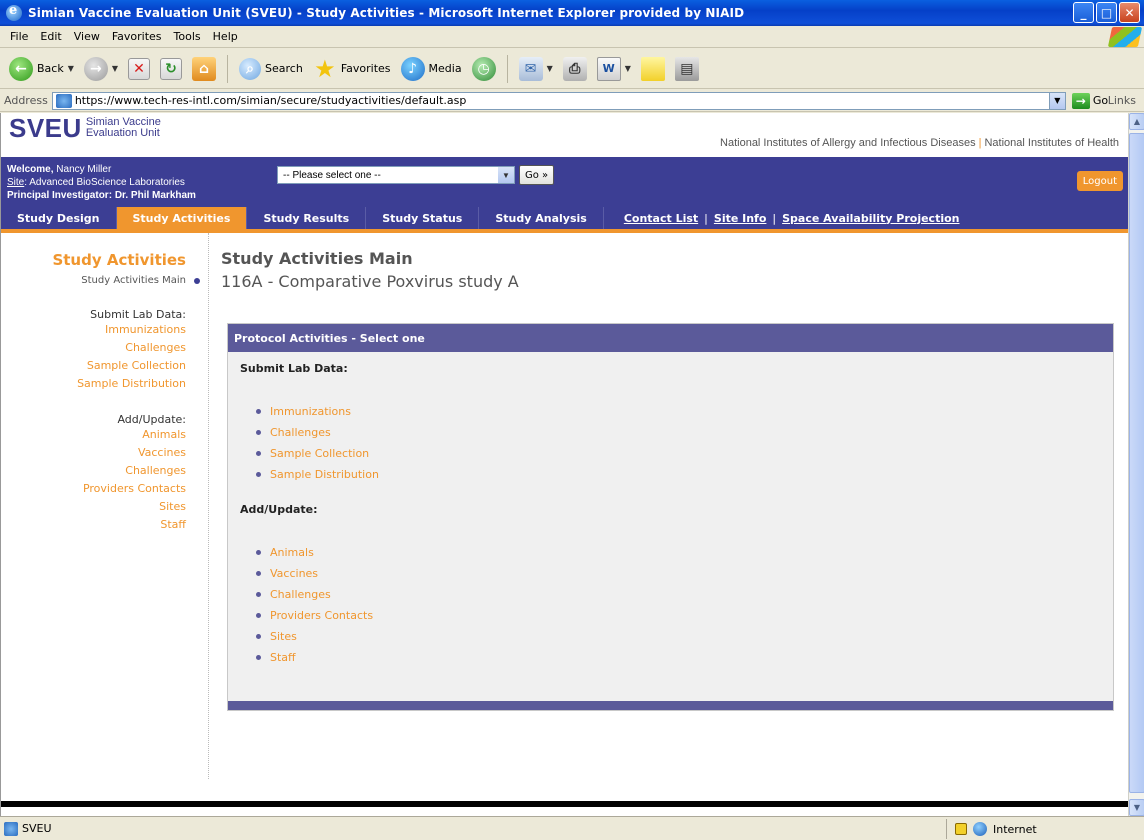  I want to click on pi-label: Principal Investigator:, so click(60, 195).